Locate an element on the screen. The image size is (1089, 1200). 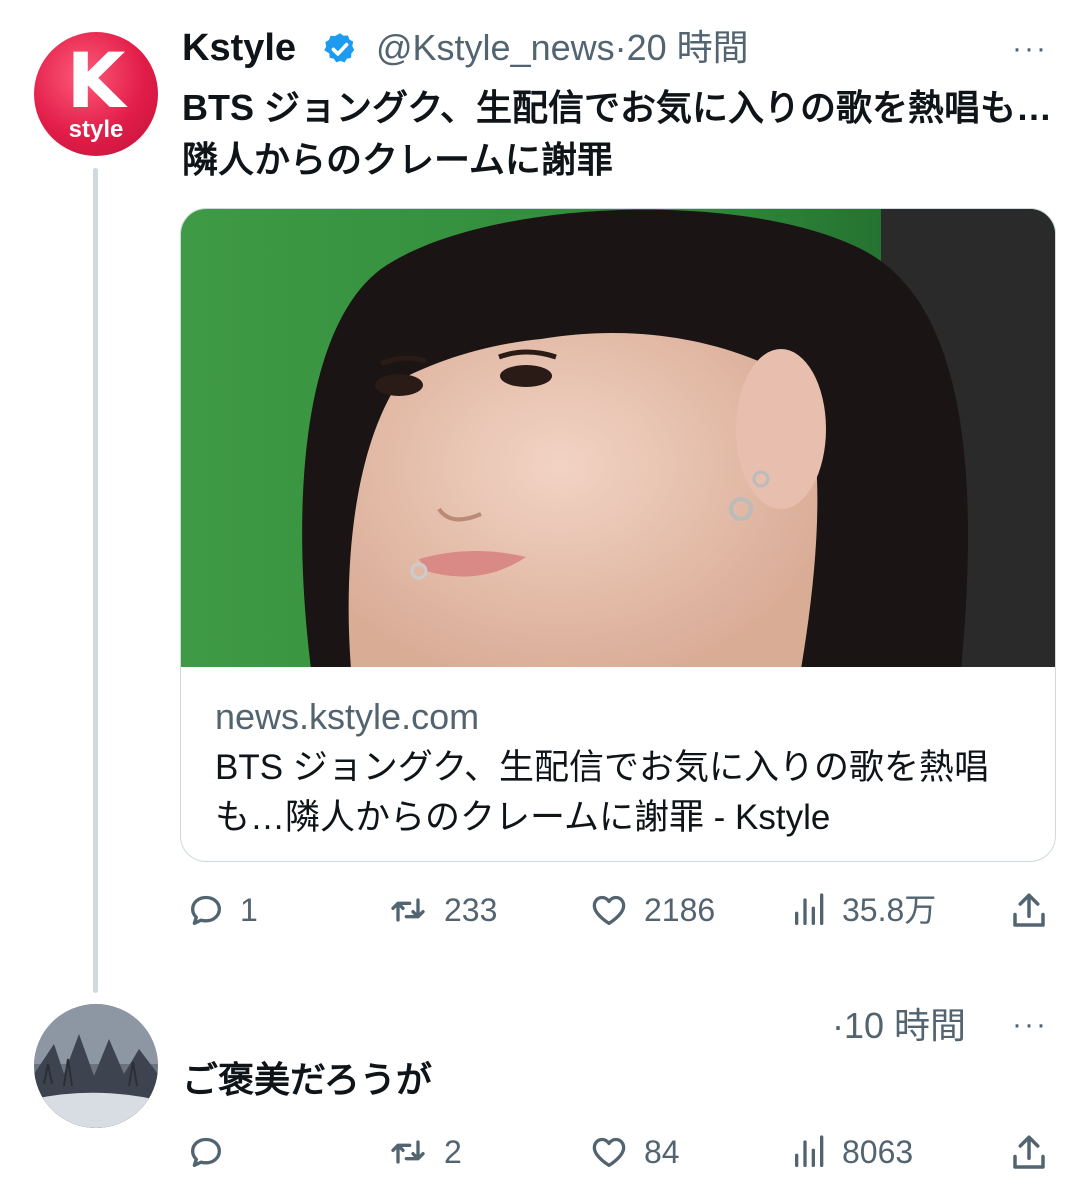
reply-views-button: 8063 is located at coordinates (851, 1152).